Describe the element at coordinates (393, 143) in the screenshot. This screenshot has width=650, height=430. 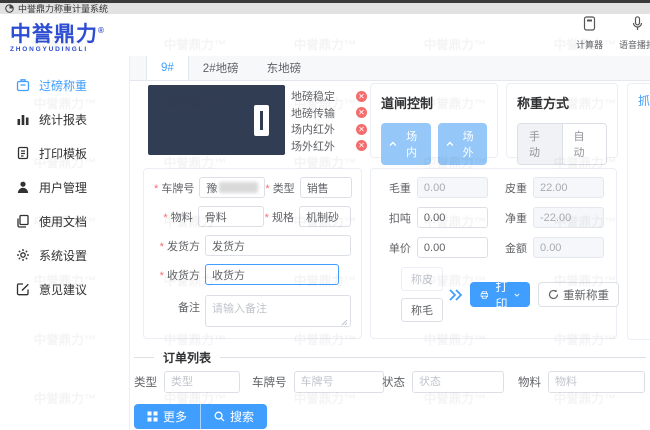
I see `chevron-up-icon` at that location.